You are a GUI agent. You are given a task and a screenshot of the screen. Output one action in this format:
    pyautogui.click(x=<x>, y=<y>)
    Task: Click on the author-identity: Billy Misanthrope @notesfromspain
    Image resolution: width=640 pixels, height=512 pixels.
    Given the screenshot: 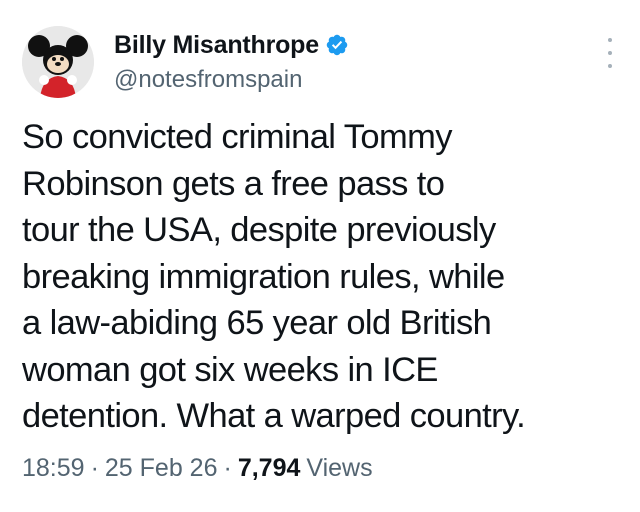 What is the action you would take?
    pyautogui.click(x=231, y=62)
    